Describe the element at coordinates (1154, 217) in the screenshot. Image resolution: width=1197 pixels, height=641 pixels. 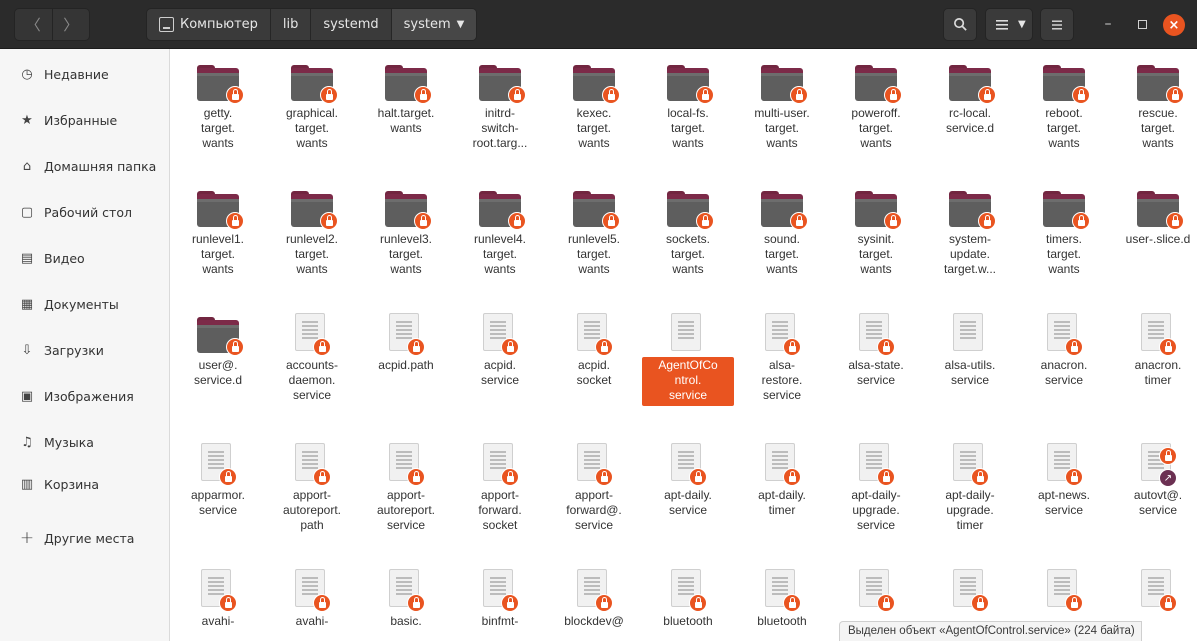
I see `folder-item: user-.slice.d` at that location.